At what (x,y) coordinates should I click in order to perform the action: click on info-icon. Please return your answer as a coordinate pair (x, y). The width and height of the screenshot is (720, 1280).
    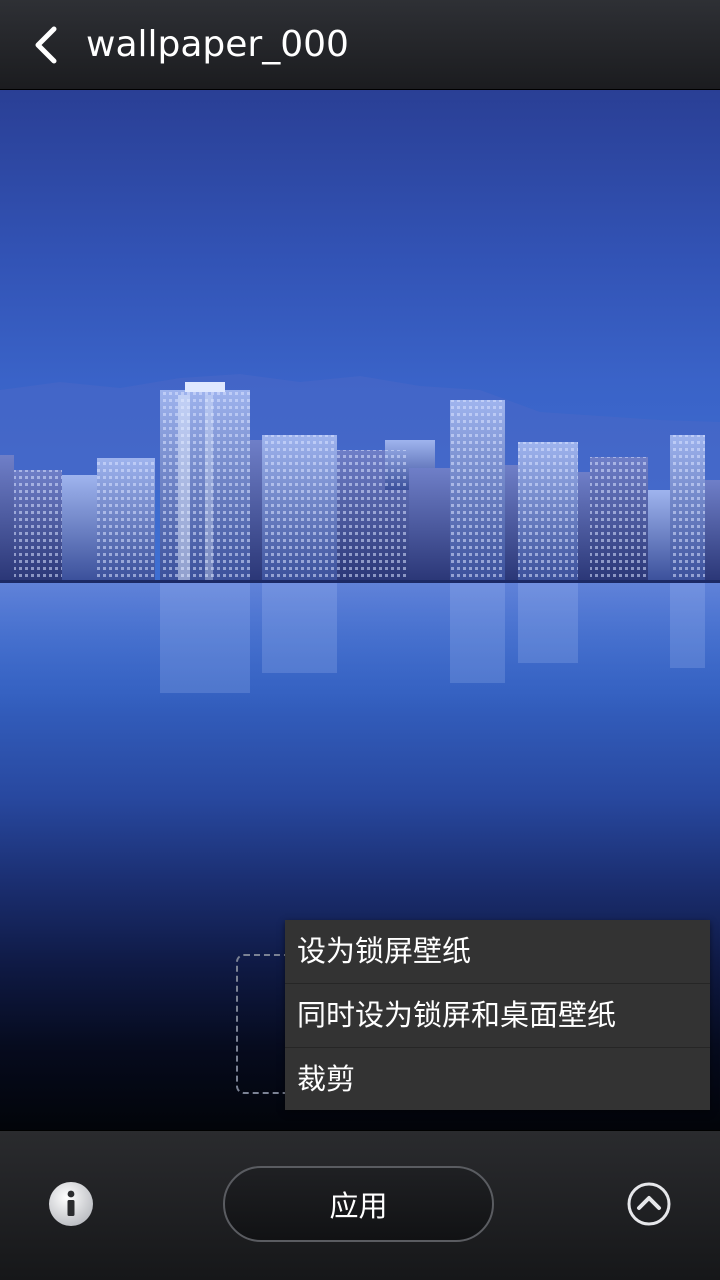
    Looking at the image, I should click on (71, 1204).